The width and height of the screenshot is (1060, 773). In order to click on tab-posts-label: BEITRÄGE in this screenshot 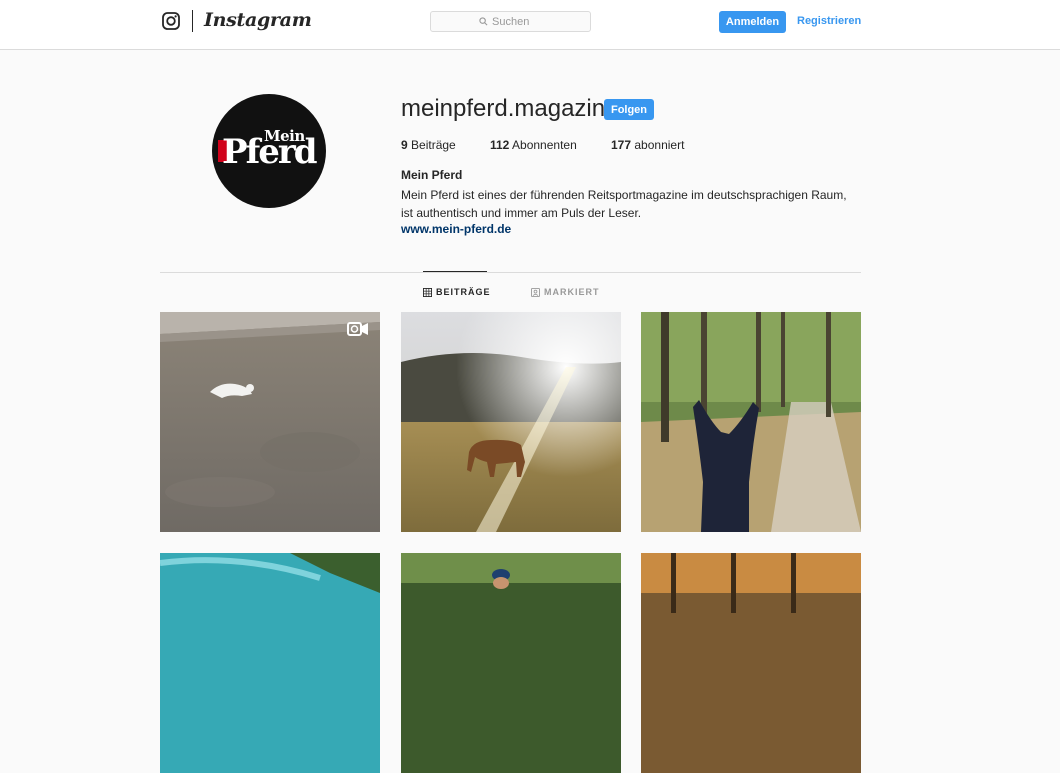, I will do `click(463, 292)`.